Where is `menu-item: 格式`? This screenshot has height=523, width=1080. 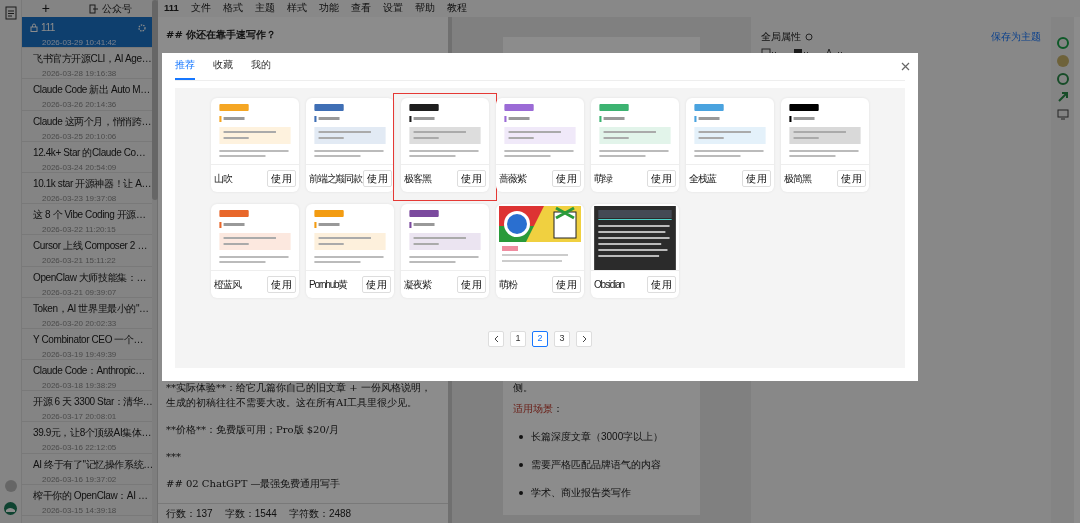
menu-item: 格式 is located at coordinates (232, 8).